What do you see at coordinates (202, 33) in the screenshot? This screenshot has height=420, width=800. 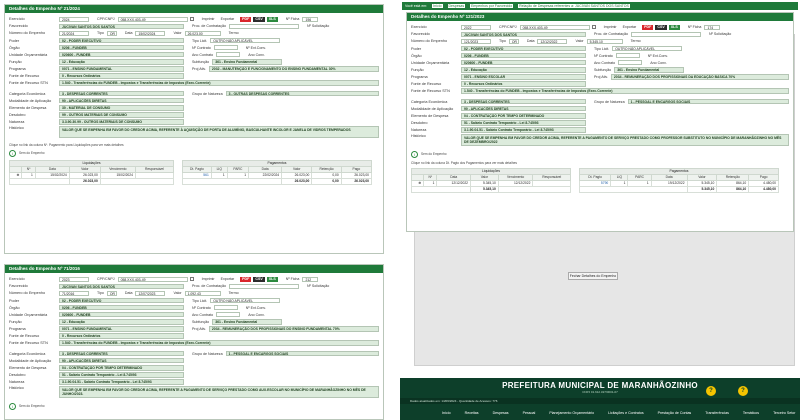 I see `valor-field: 26.023,00` at bounding box center [202, 33].